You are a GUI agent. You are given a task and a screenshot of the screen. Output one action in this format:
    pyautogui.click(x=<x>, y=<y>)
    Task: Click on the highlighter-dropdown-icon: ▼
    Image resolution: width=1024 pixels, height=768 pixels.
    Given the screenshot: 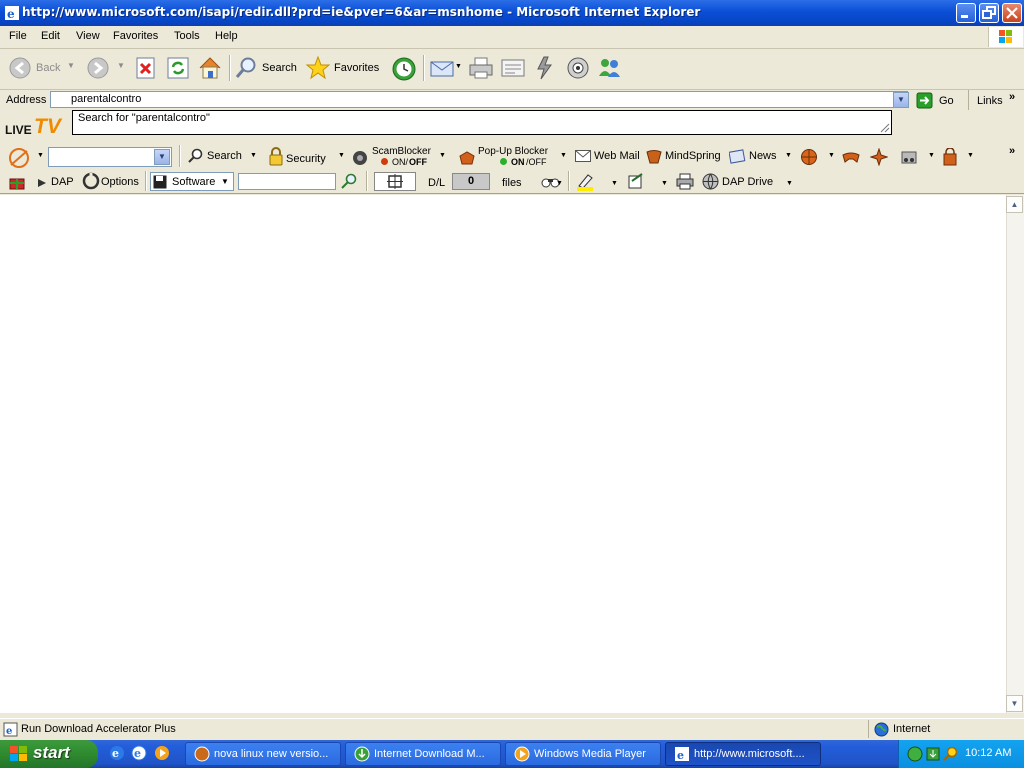 What is the action you would take?
    pyautogui.click(x=614, y=183)
    